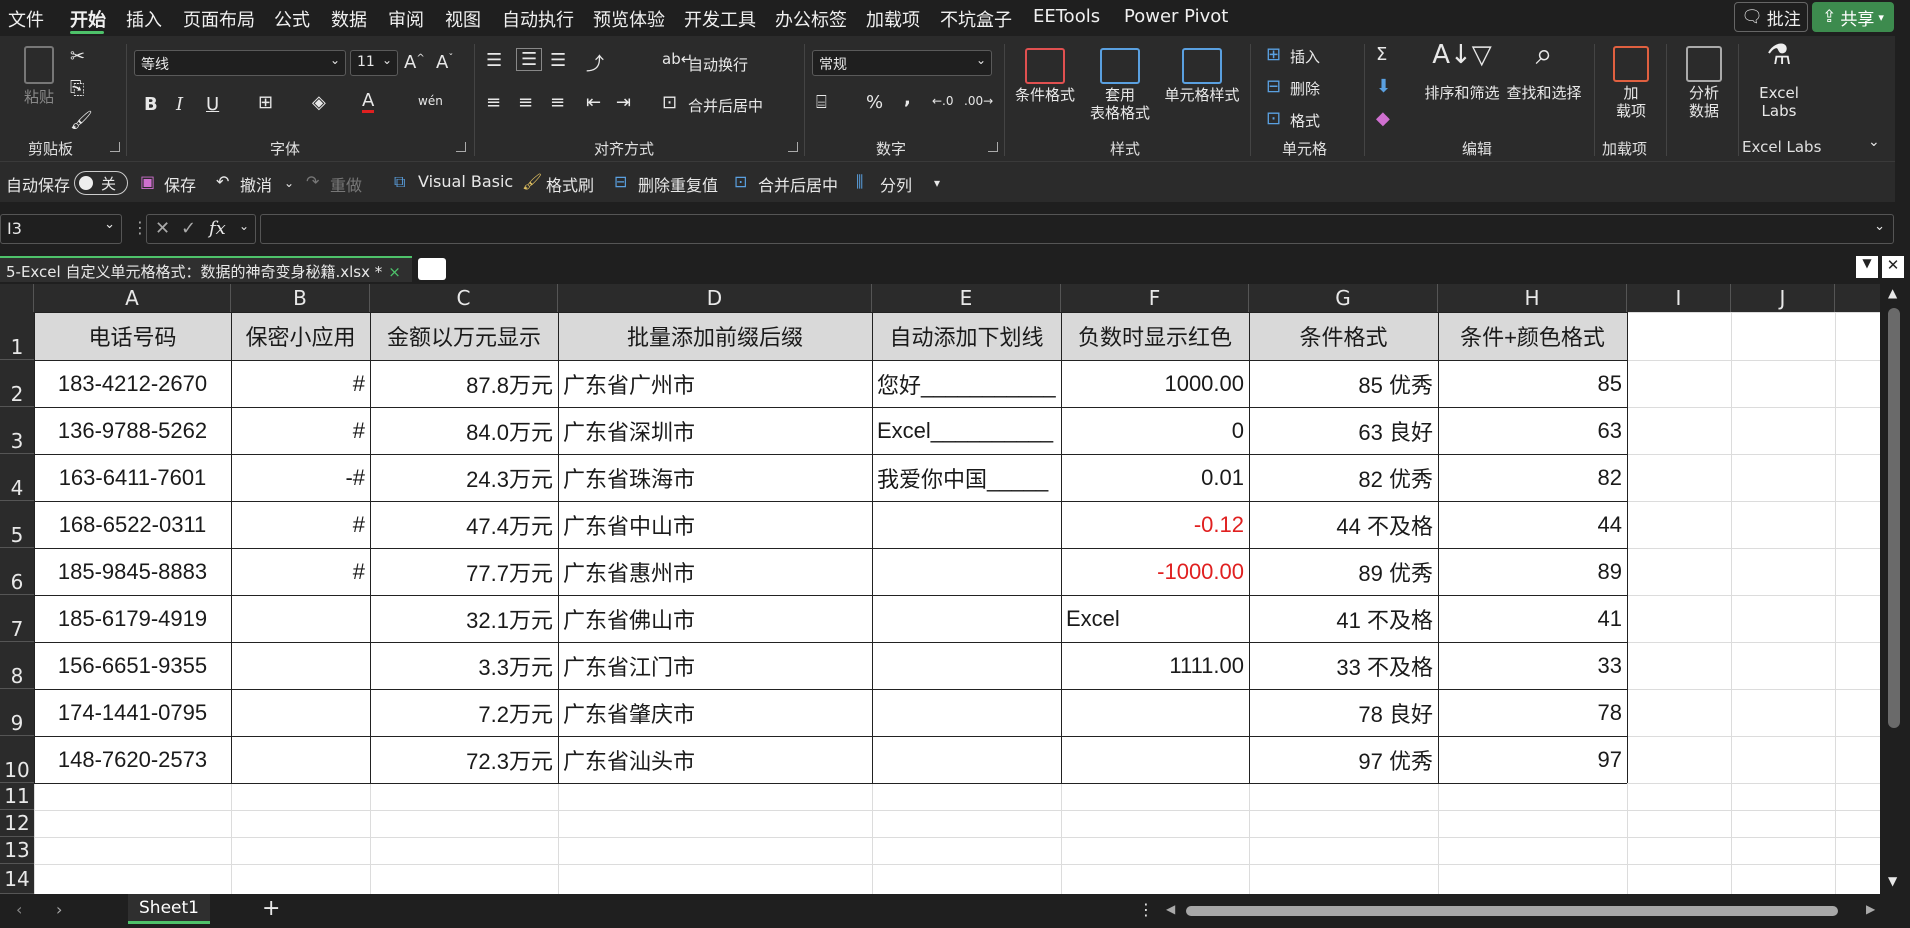  I want to click on cell-F8: 1111.00, so click(1155, 665).